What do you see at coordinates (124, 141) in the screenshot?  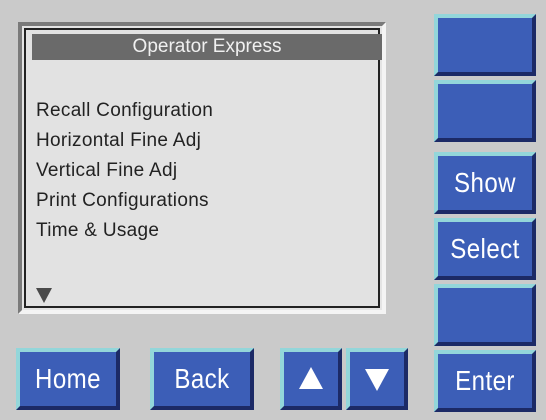 I see `menu-item-horizontal-fine-adj: Horizontal Fine Adj` at bounding box center [124, 141].